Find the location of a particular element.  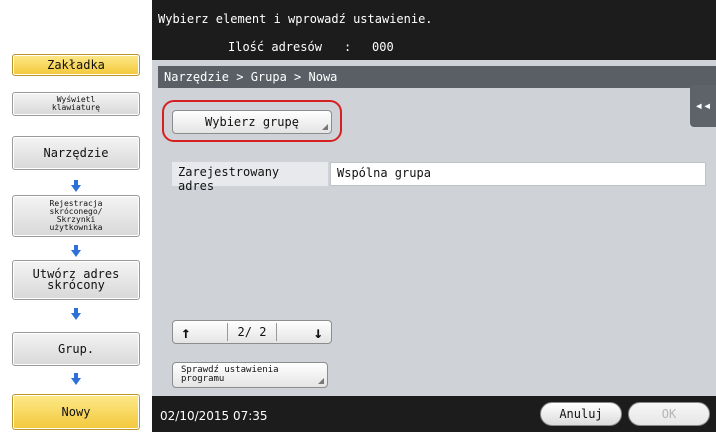

datetime: 02/10/2015 07:35 is located at coordinates (214, 416).